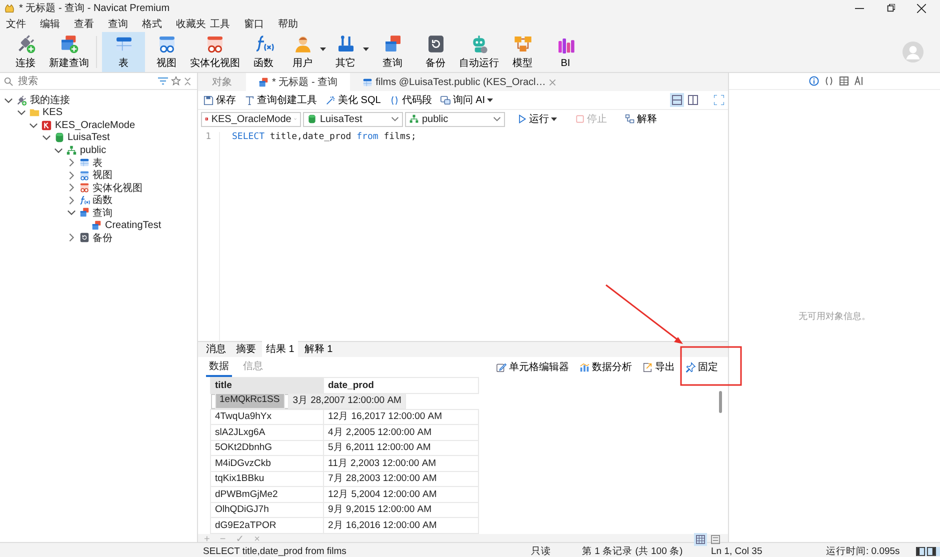 This screenshot has width=940, height=557. What do you see at coordinates (267, 494) in the screenshot?
I see `table-cell: dPWBmGjMe2` at bounding box center [267, 494].